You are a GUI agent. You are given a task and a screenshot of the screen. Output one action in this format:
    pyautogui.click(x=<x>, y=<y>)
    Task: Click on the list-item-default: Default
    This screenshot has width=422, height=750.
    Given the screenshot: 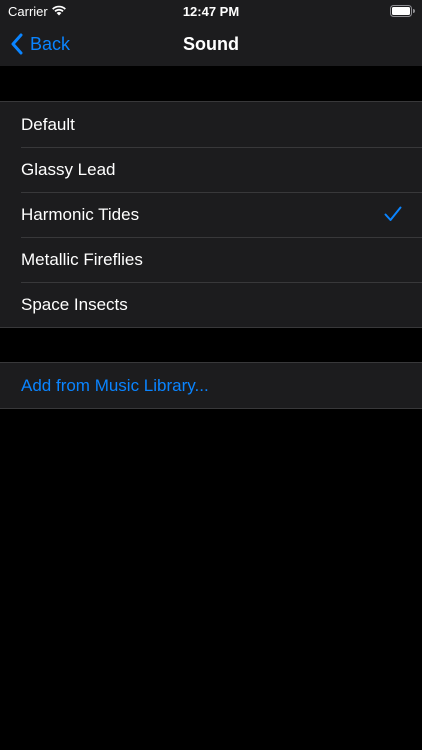 What is the action you would take?
    pyautogui.click(x=211, y=124)
    